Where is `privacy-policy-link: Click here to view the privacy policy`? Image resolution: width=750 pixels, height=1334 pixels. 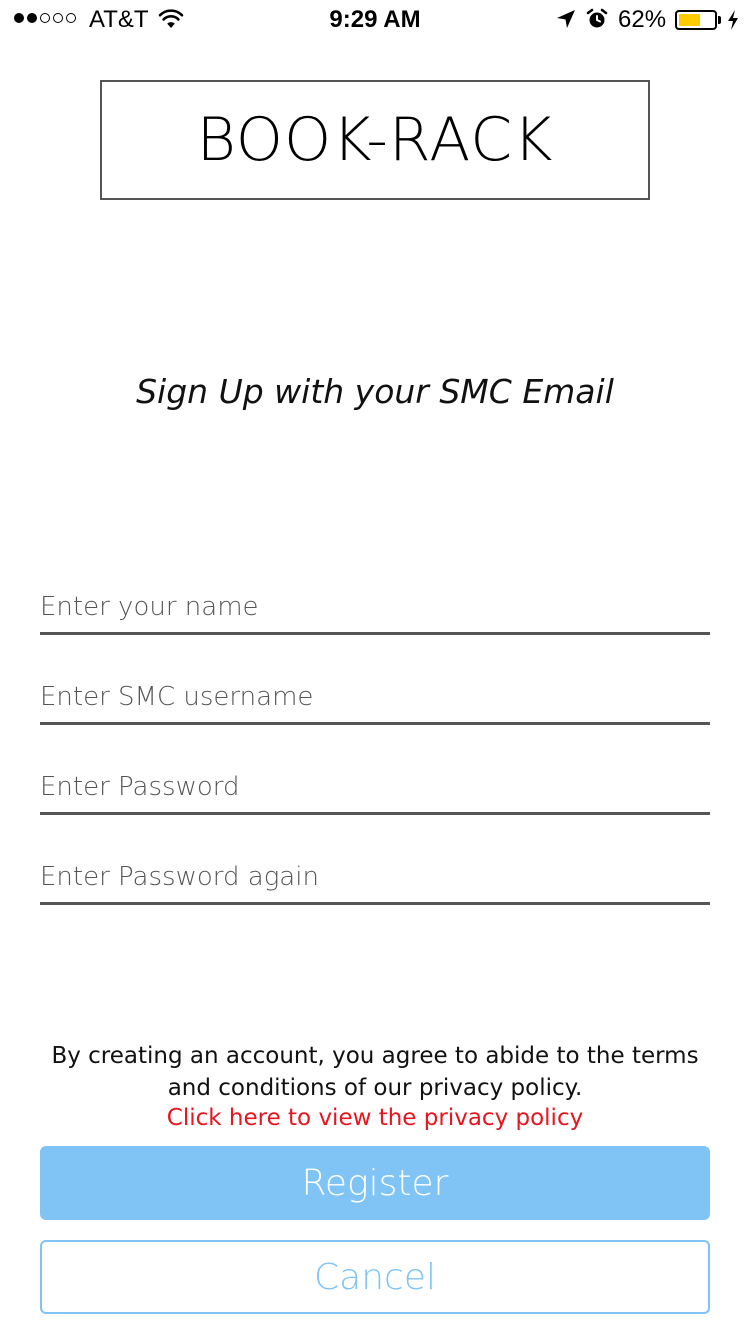 privacy-policy-link: Click here to view the privacy policy is located at coordinates (375, 1118).